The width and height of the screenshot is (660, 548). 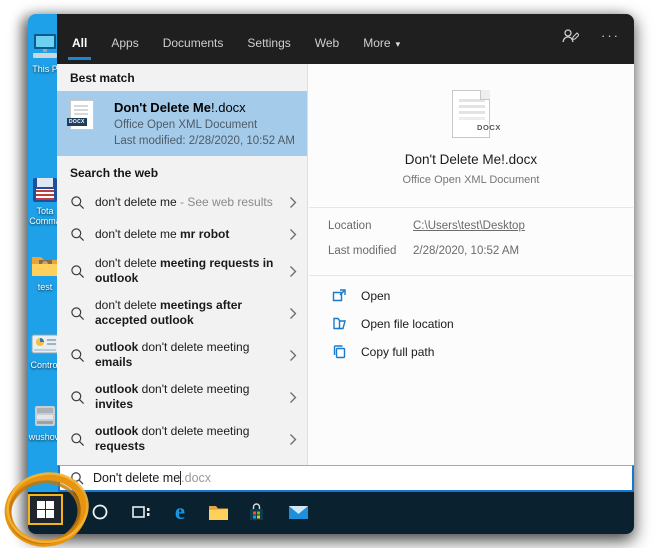 What do you see at coordinates (172, 396) in the screenshot?
I see `suggestion-text: outlook don't delete meeting invites` at bounding box center [172, 396].